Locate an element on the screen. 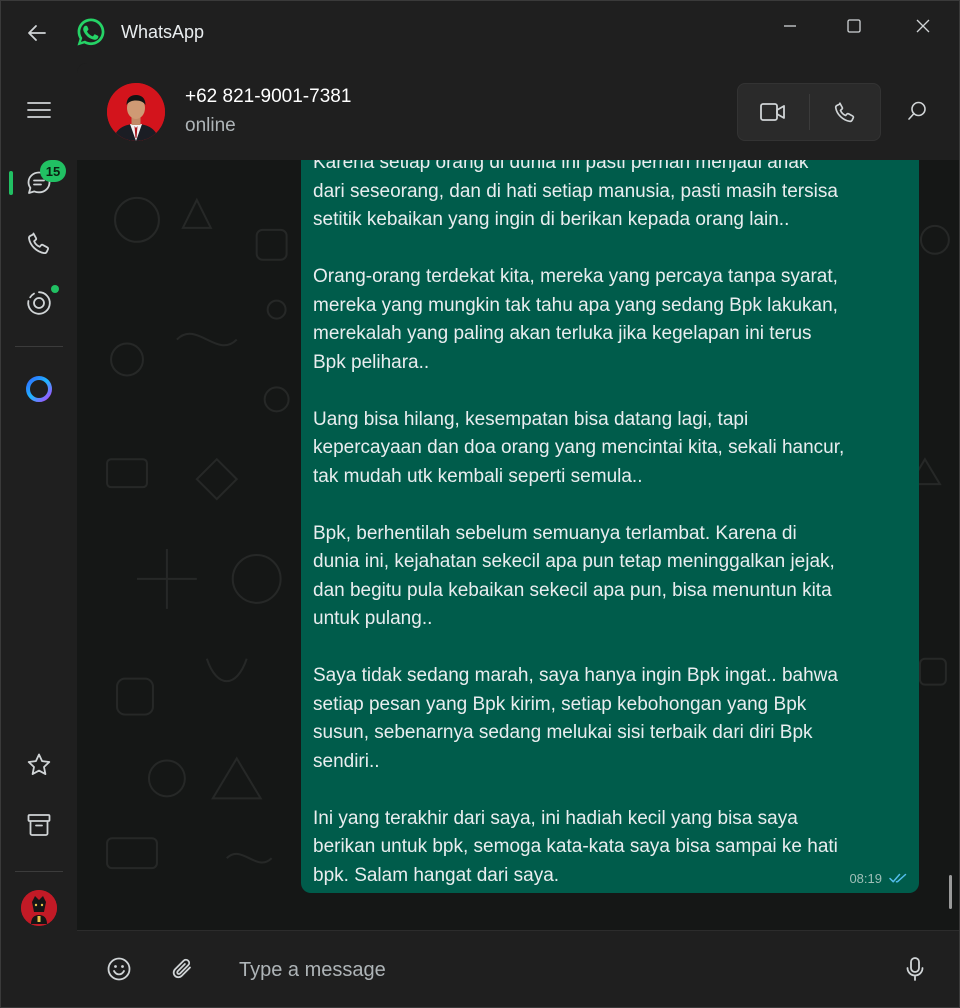  contact-name: +62 821-9001-7381 is located at coordinates (268, 97).